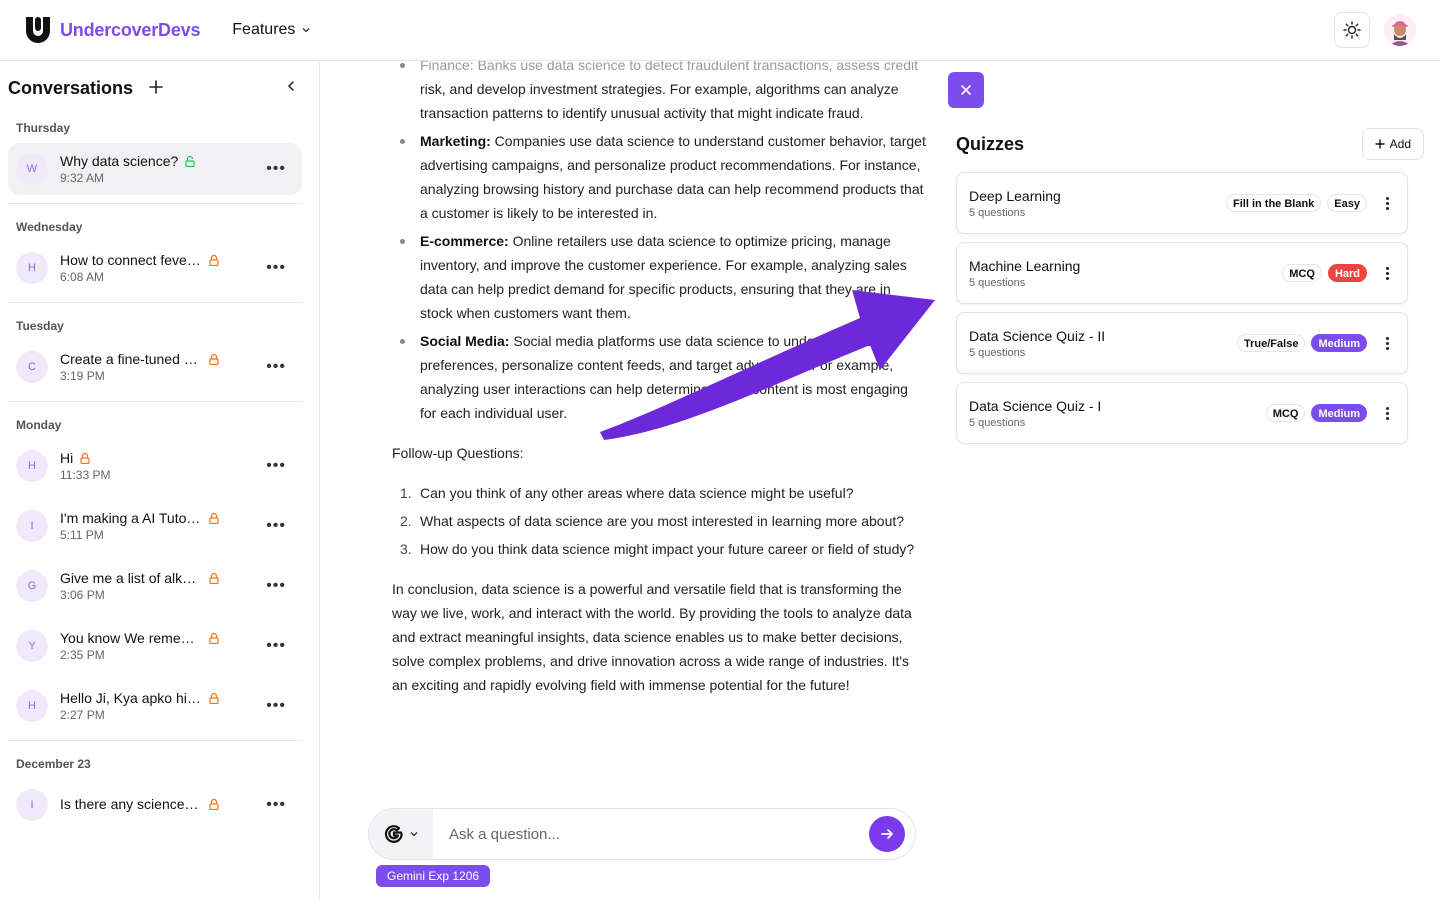  I want to click on conversation-time: 2:35 PM, so click(82, 655).